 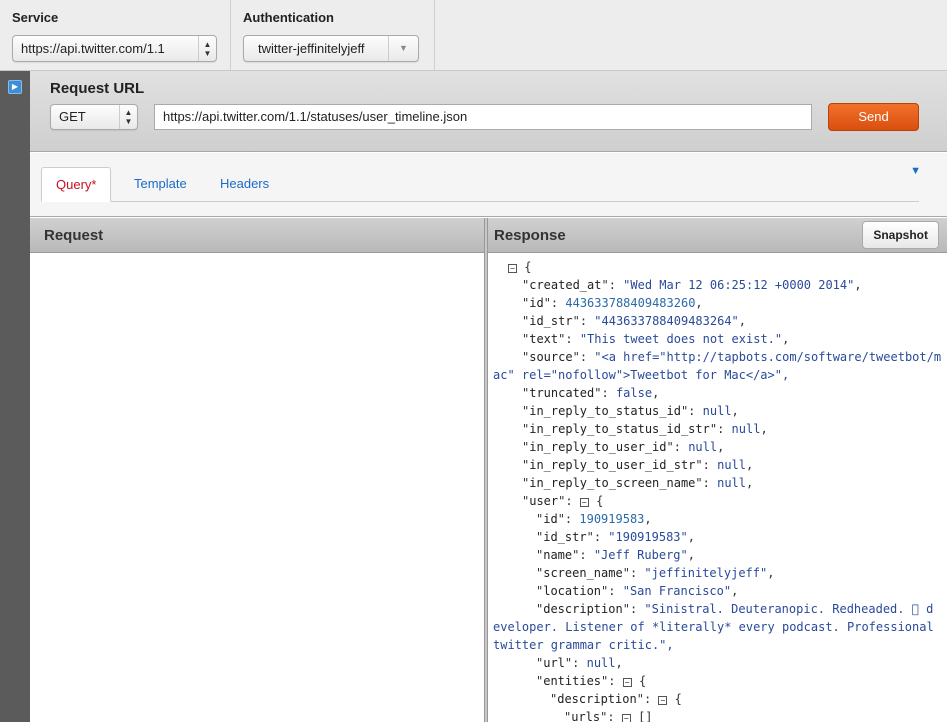 I want to click on json-key: location, so click(x=572, y=591).